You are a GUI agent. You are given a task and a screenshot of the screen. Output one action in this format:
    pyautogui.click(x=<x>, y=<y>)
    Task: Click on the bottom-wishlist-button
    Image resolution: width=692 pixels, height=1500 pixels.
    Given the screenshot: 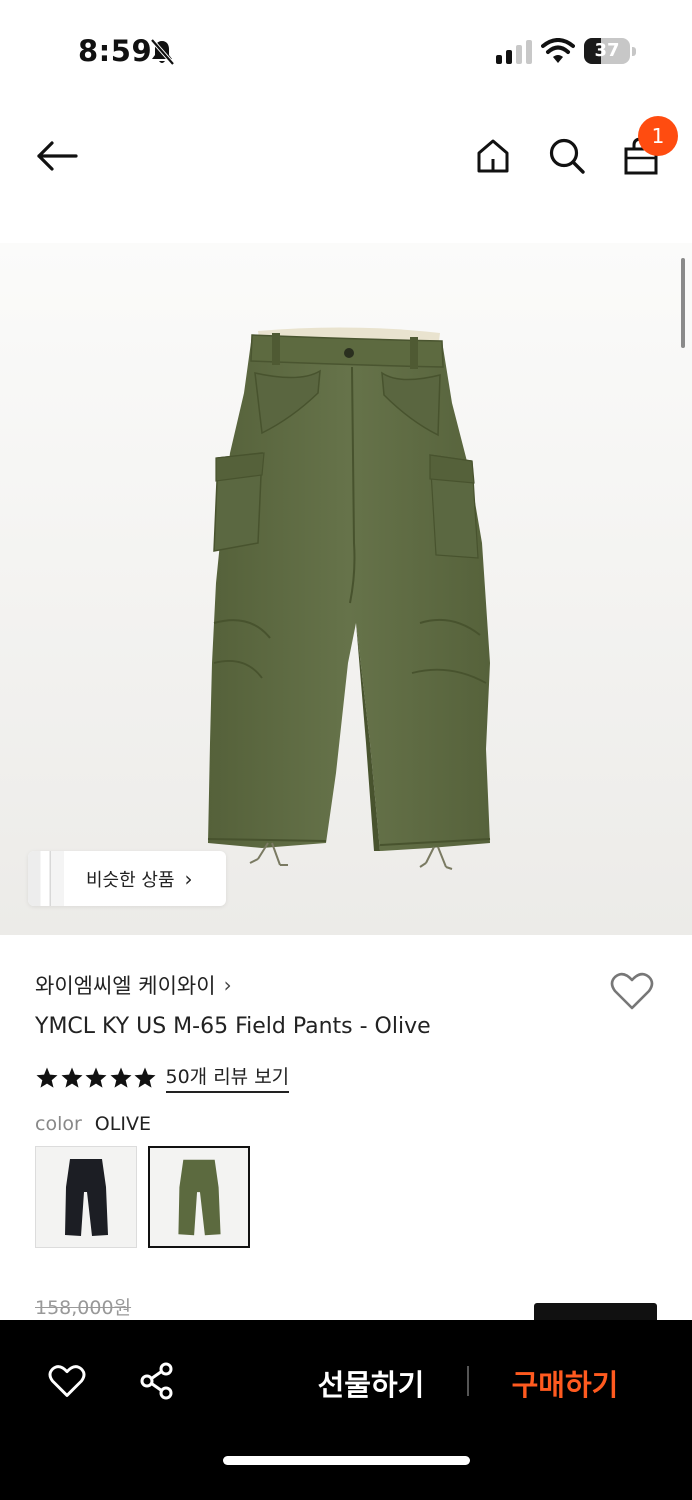 What is the action you would take?
    pyautogui.click(x=67, y=1381)
    